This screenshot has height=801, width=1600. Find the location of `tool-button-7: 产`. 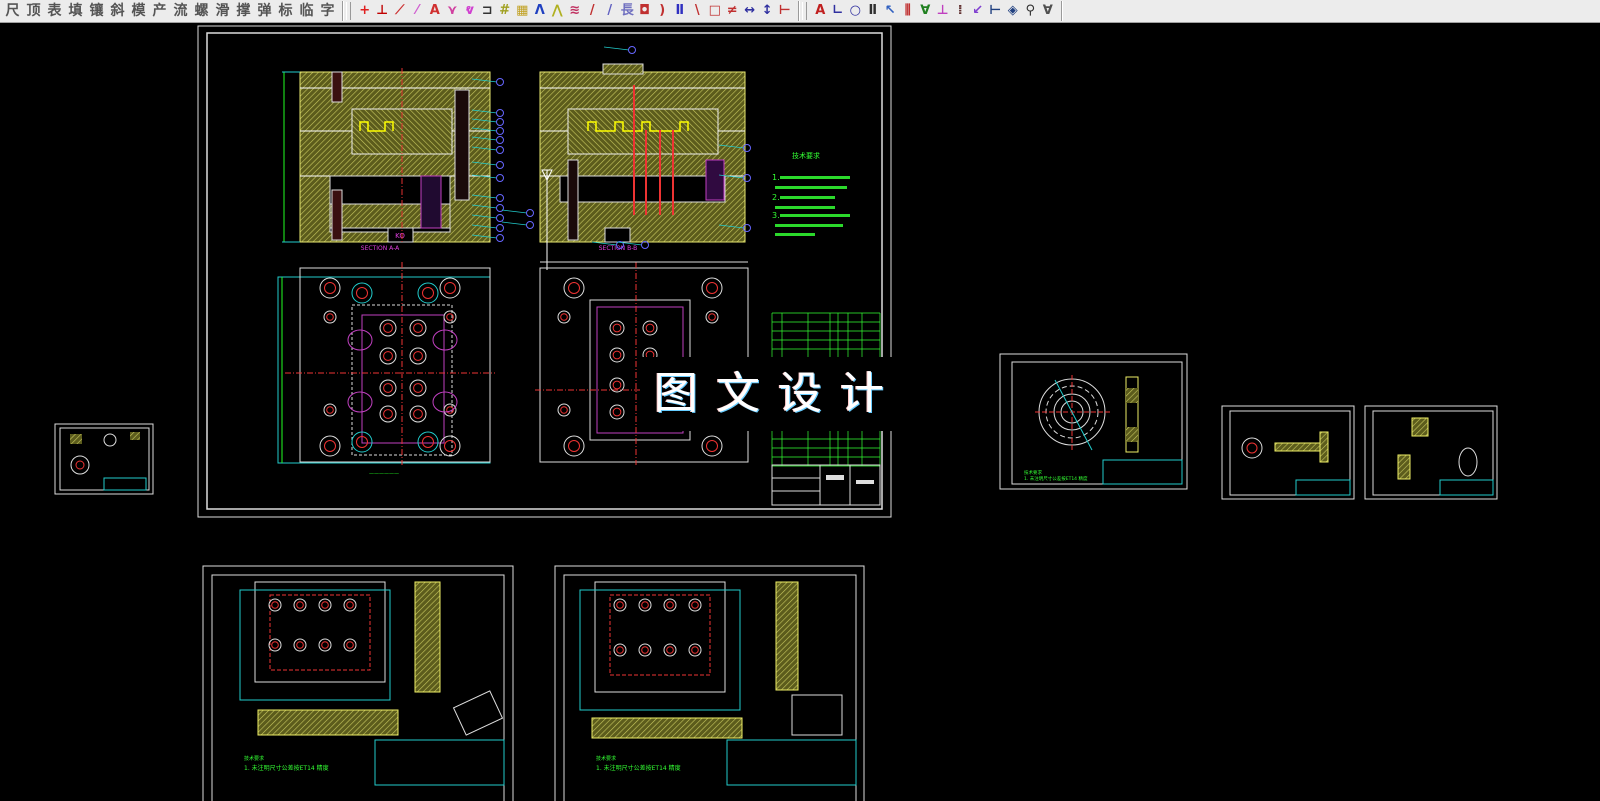

tool-button-7: 产 is located at coordinates (159, 11).